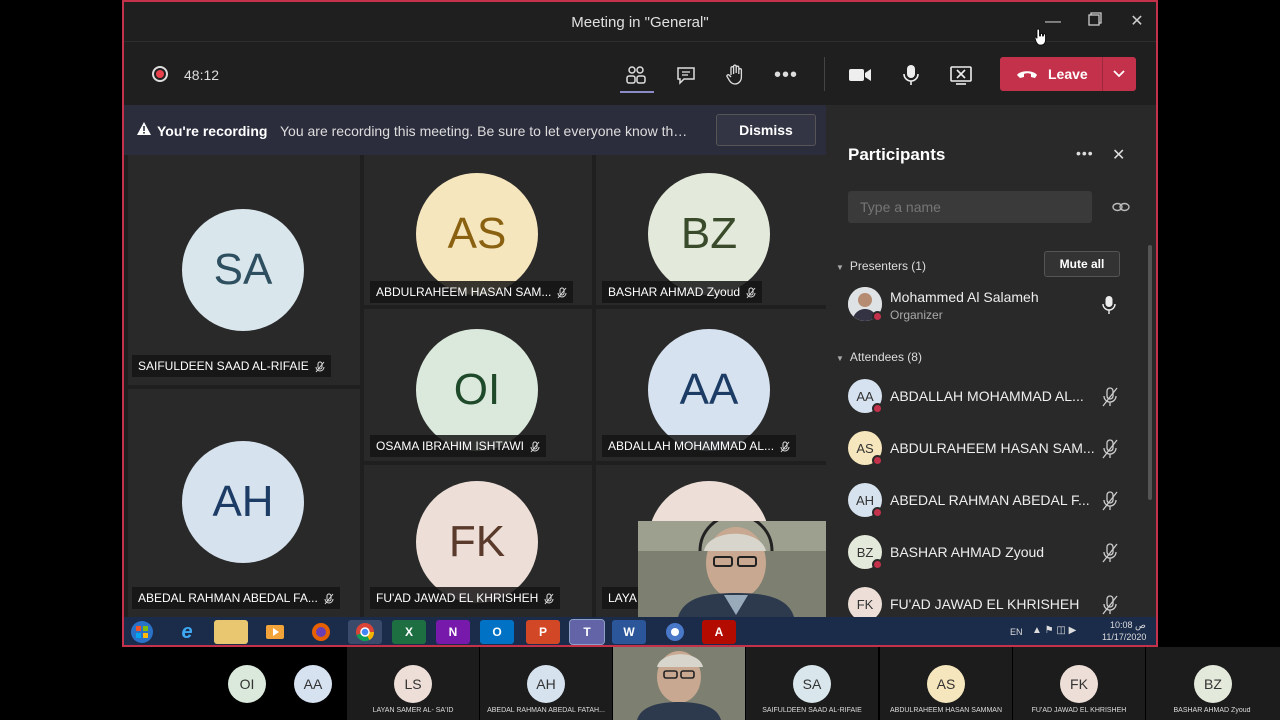 This screenshot has height=720, width=1280. I want to click on attendee-initials: AS, so click(865, 448).